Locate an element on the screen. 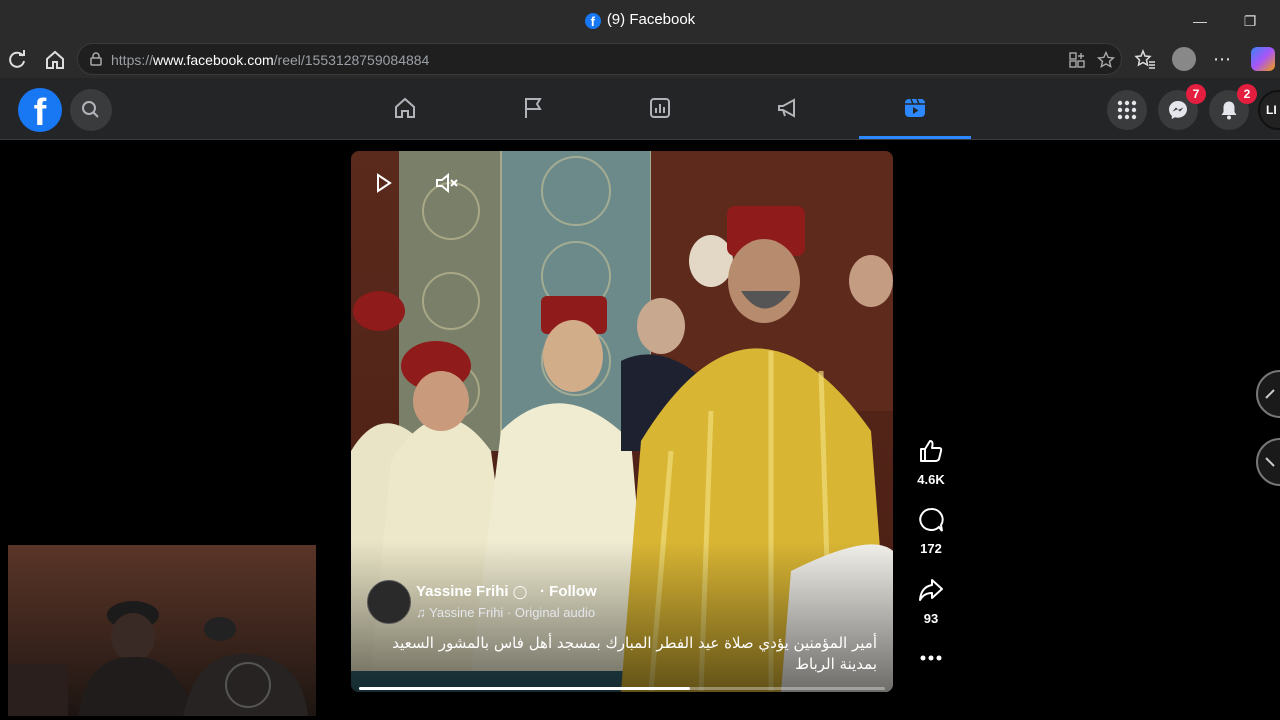  audio-label: ♫ Yassine Frihi · Original audio is located at coordinates (505, 612).